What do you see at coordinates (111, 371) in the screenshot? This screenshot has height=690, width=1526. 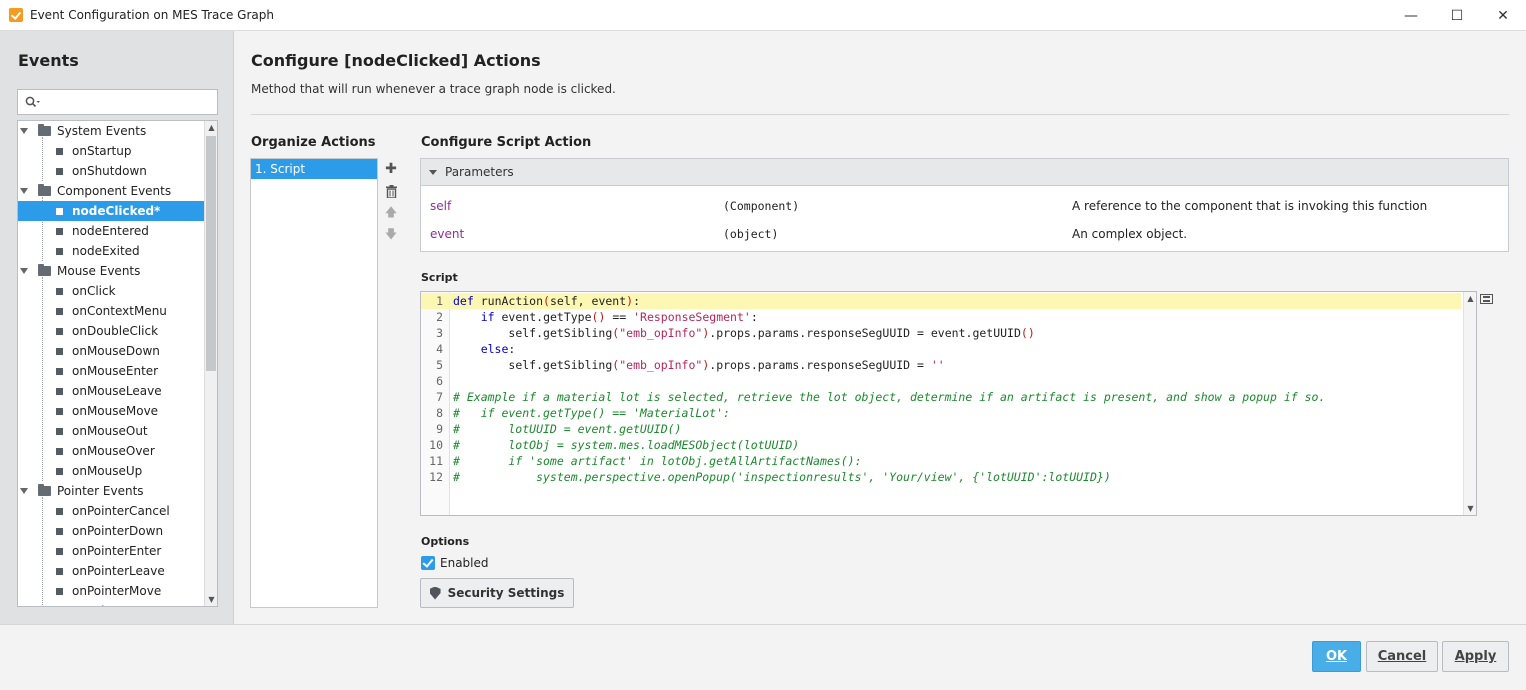 I see `tree-item: onMouseEnter` at bounding box center [111, 371].